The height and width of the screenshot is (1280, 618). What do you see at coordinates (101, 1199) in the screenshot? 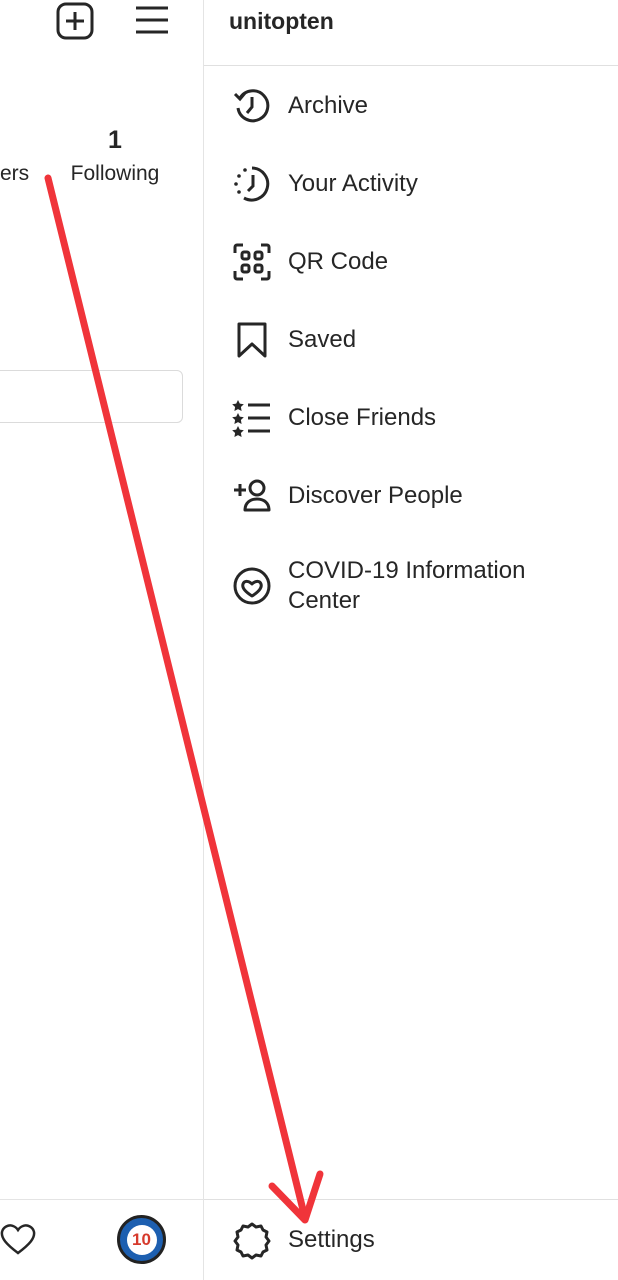
I see `bottom-nav-divider` at bounding box center [101, 1199].